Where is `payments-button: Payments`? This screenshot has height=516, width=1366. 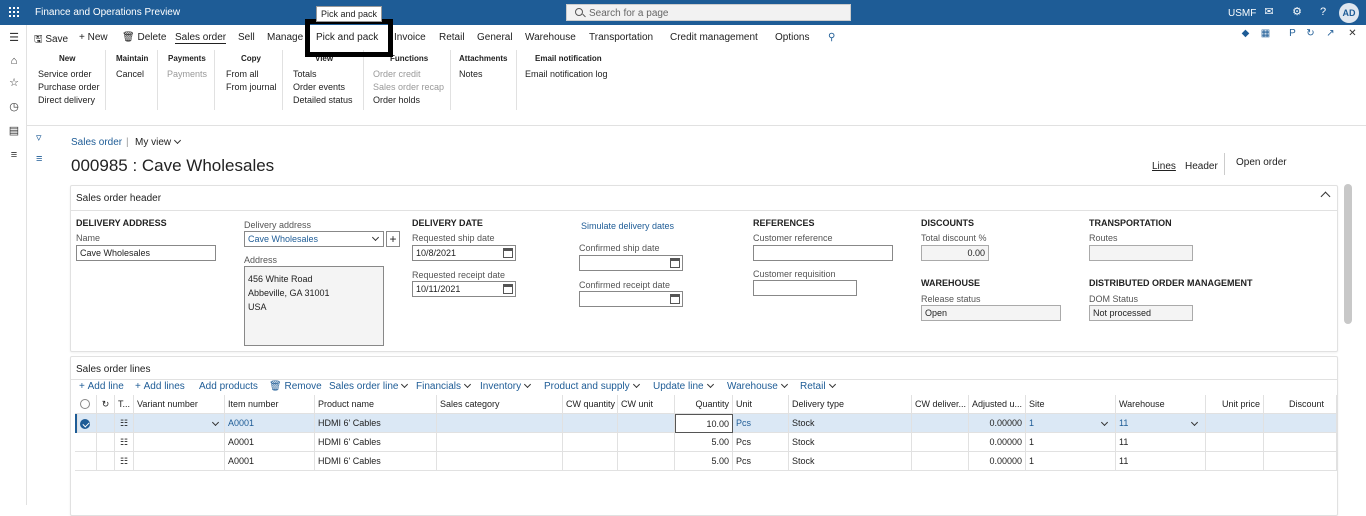
payments-button: Payments is located at coordinates (187, 74).